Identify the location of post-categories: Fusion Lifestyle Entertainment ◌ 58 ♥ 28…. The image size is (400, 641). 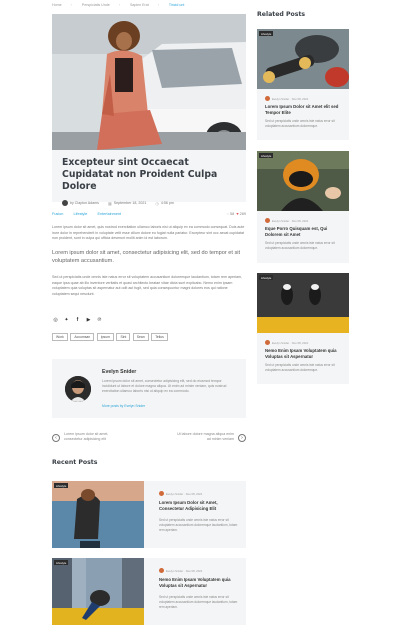
(149, 214).